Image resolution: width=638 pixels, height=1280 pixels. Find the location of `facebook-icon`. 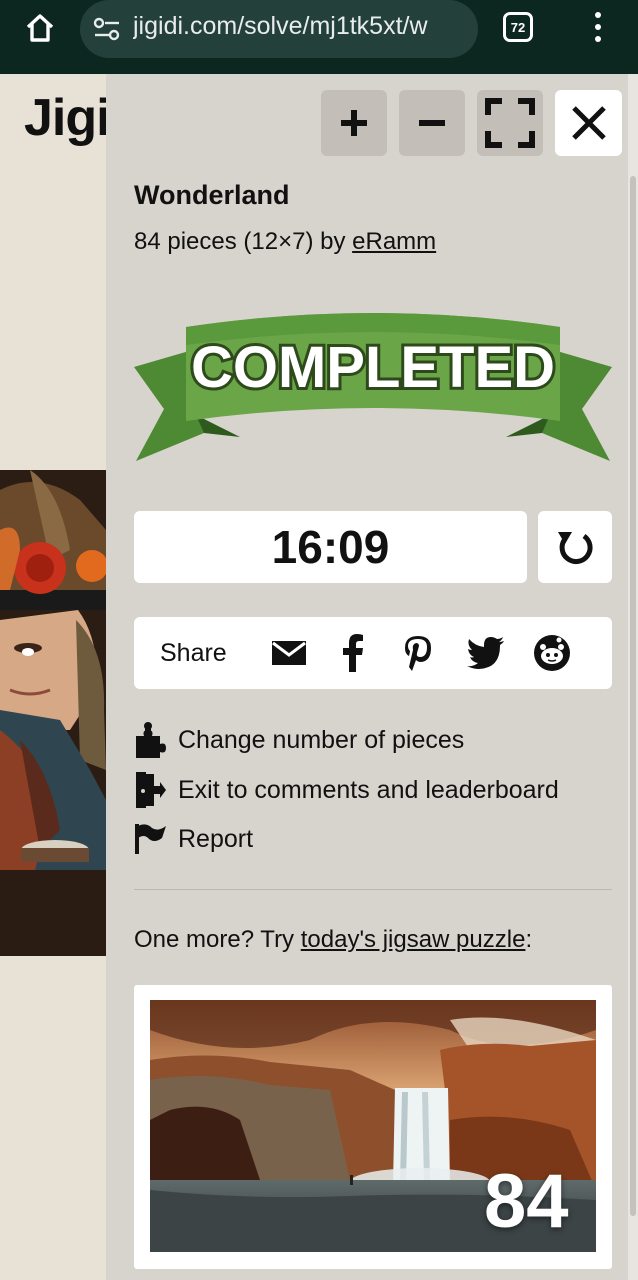

facebook-icon is located at coordinates (353, 653).